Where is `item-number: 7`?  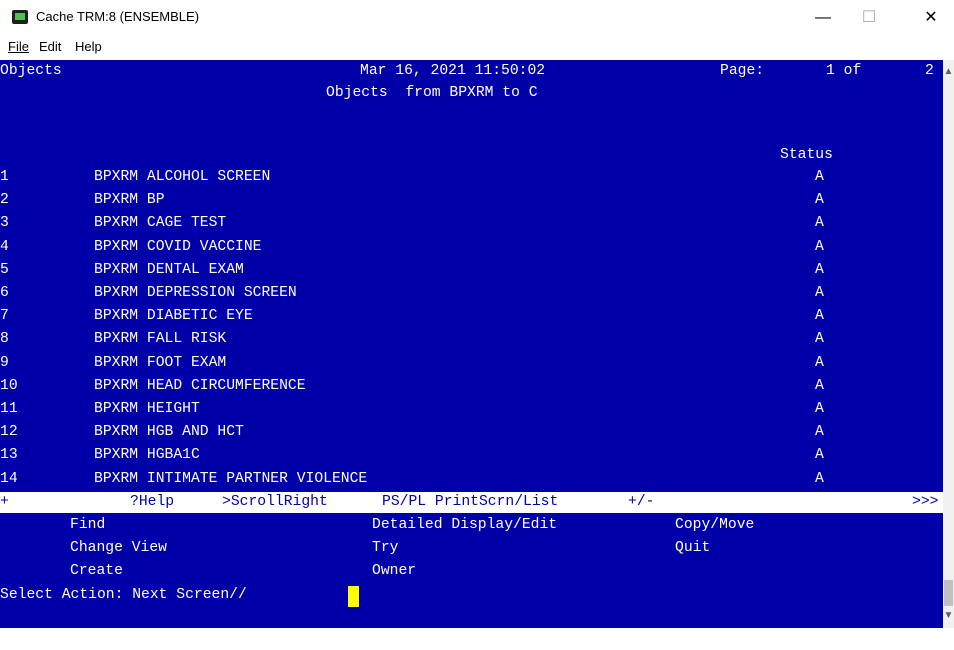
item-number: 7 is located at coordinates (4, 316).